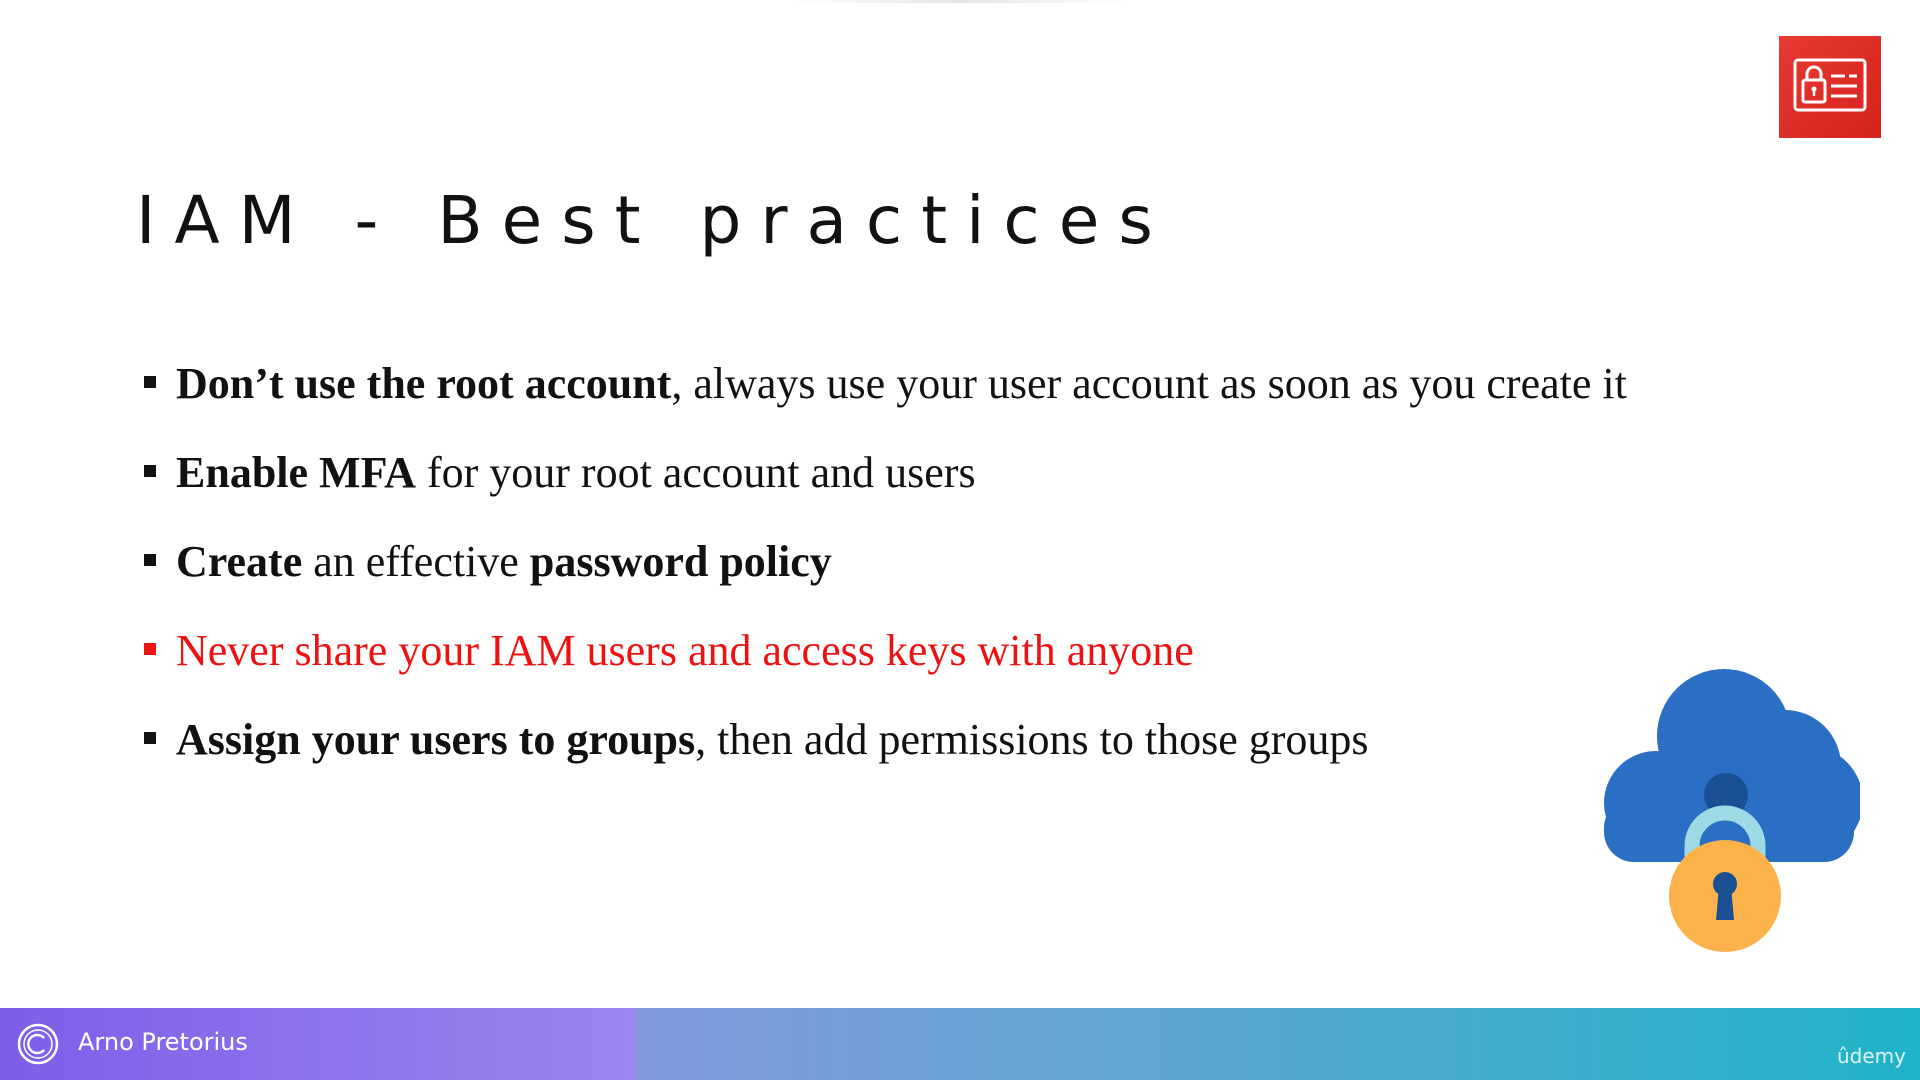 This screenshot has height=1080, width=1920. I want to click on top-edge-shadow, so click(960, 1).